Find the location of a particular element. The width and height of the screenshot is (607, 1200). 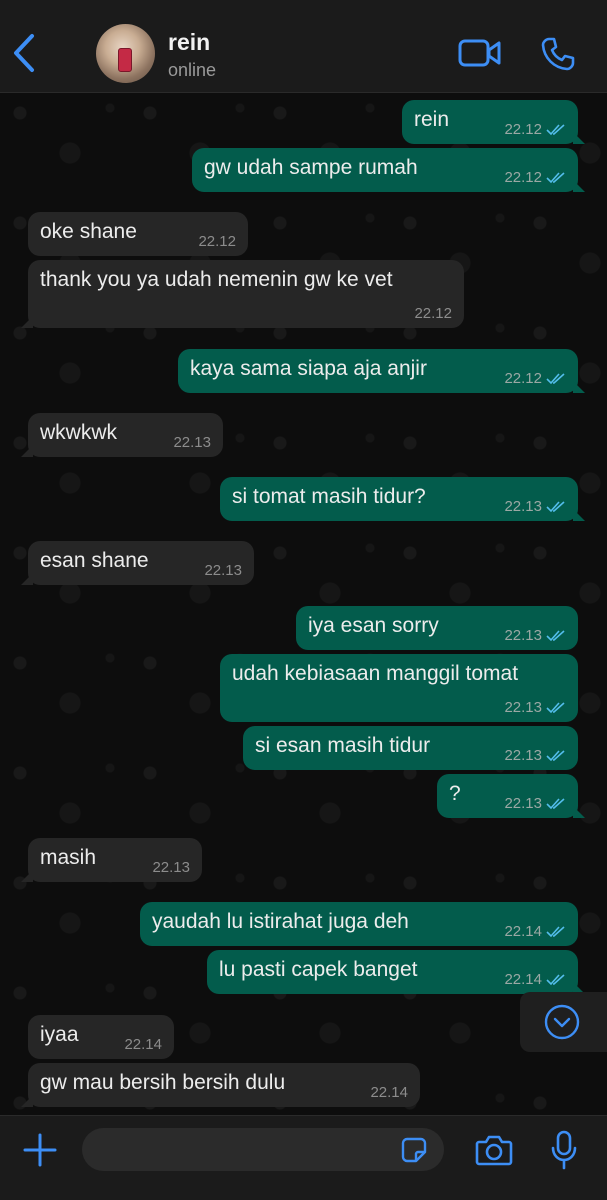

attach-button is located at coordinates (40, 1150).